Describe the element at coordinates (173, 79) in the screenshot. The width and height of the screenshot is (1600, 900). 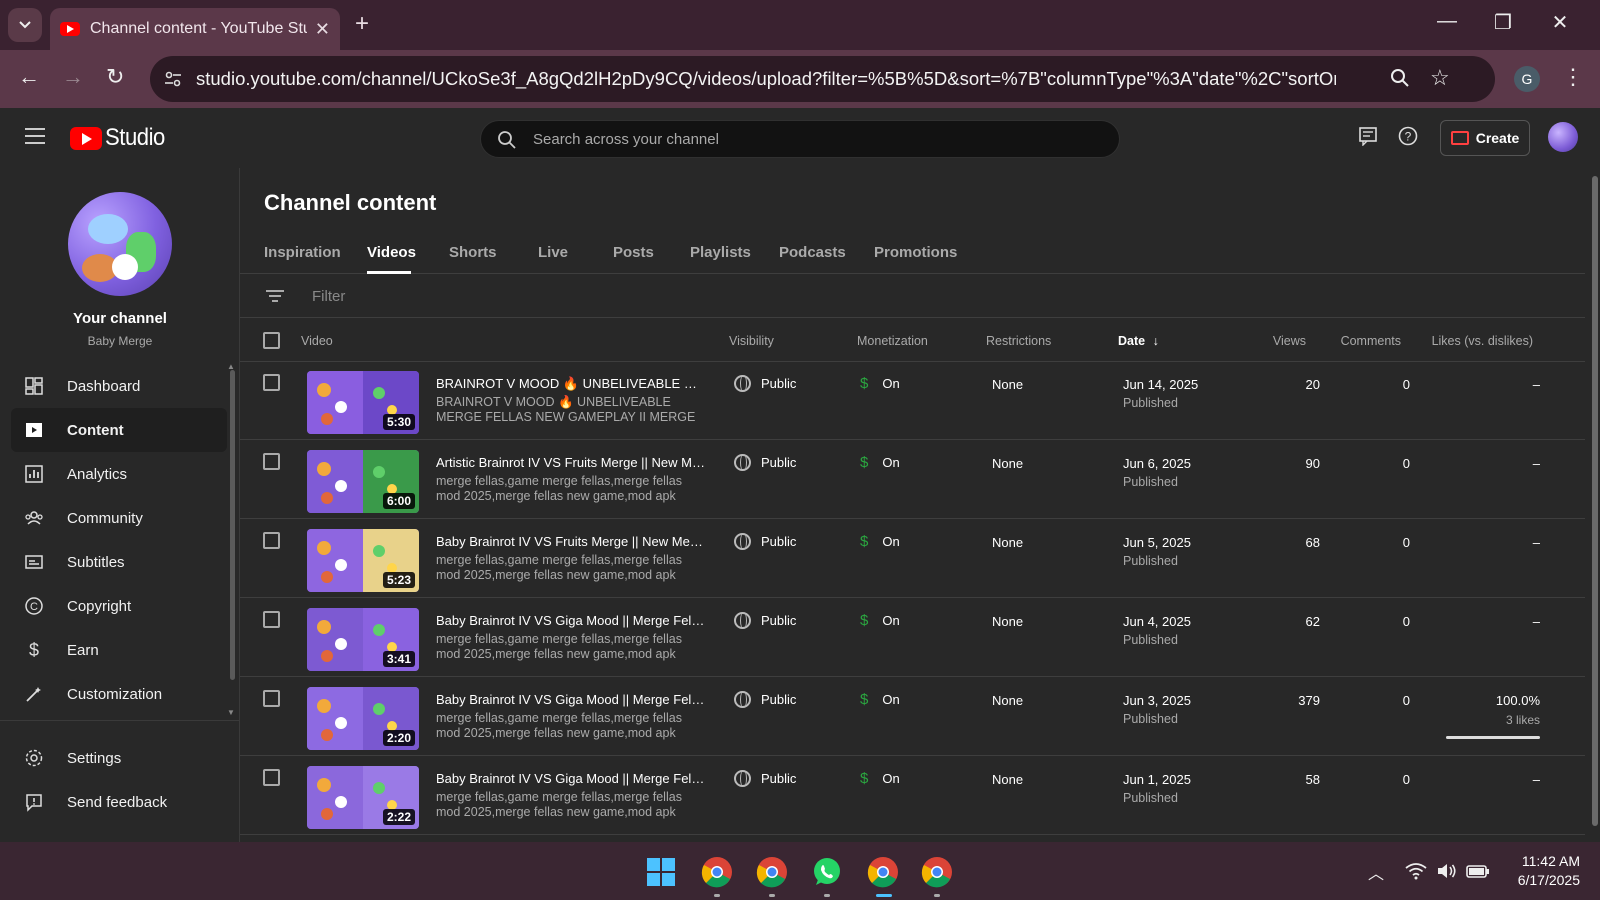
I see `site-info-icon` at that location.